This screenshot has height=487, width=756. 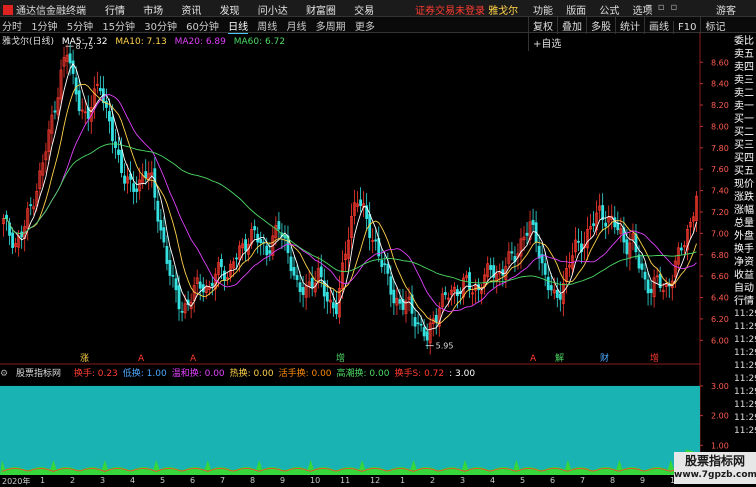 I want to click on month-label: 7, so click(x=223, y=480).